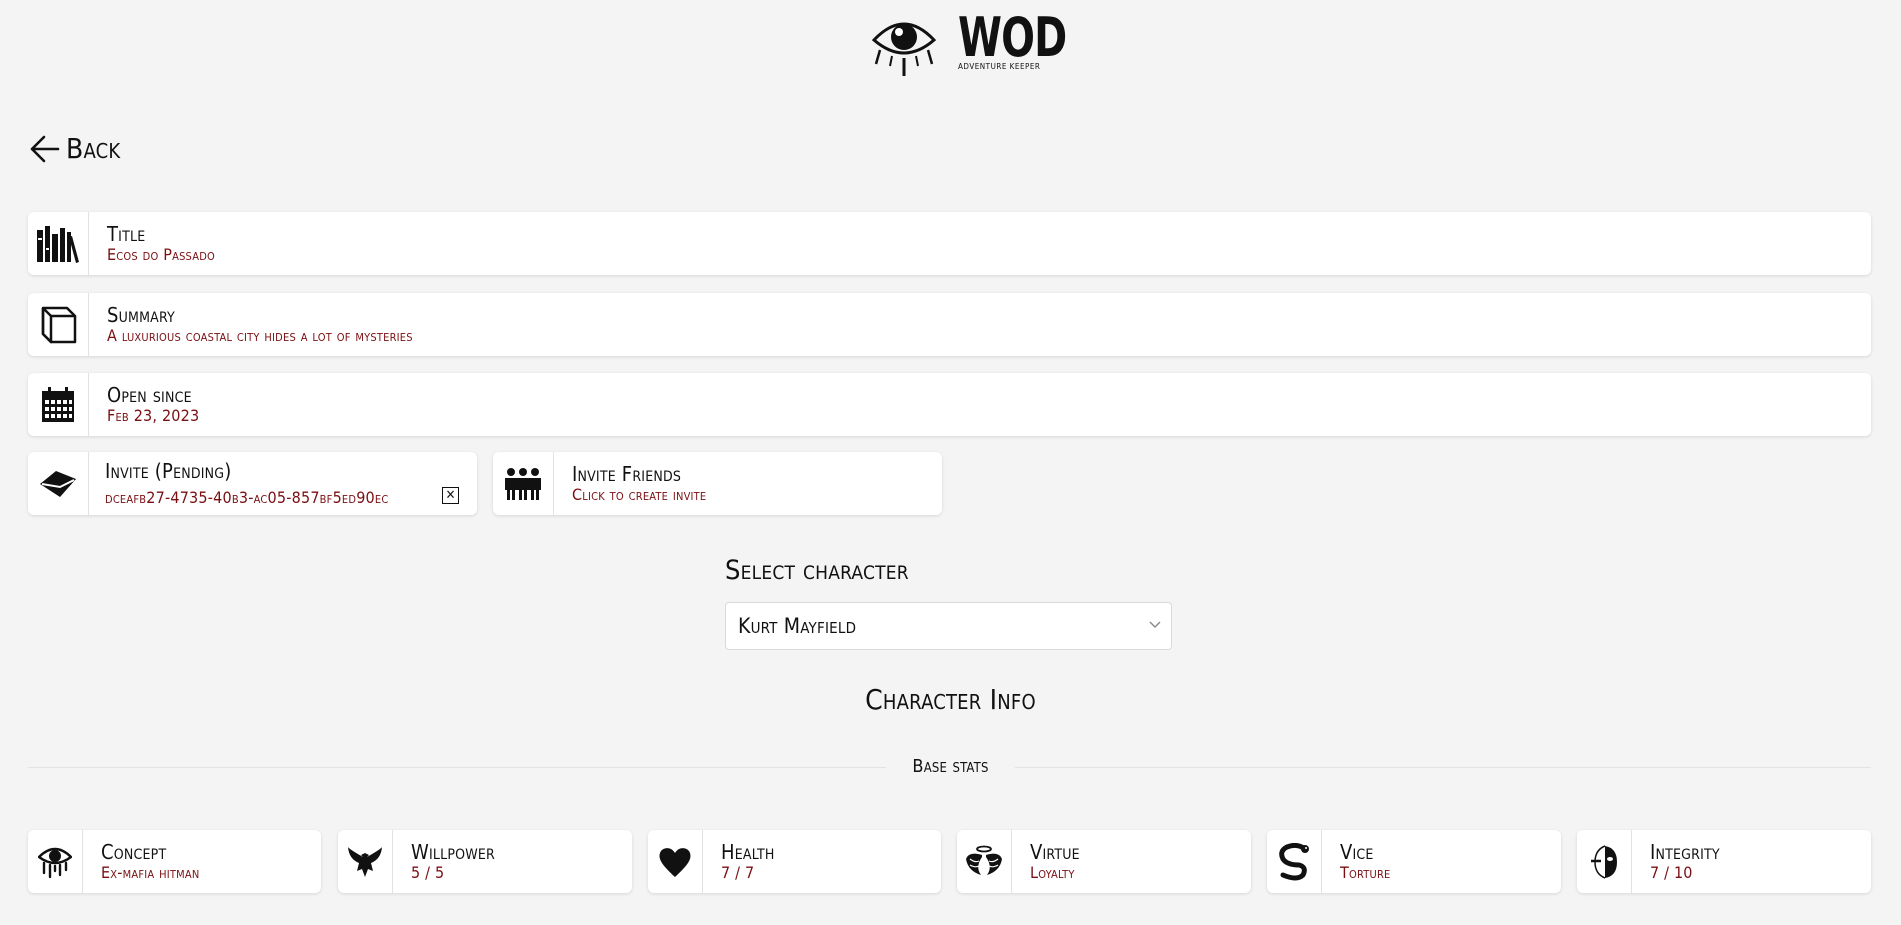 This screenshot has height=925, width=1901. What do you see at coordinates (1104, 861) in the screenshot?
I see `stat-virtue: Virtue Loyalty` at bounding box center [1104, 861].